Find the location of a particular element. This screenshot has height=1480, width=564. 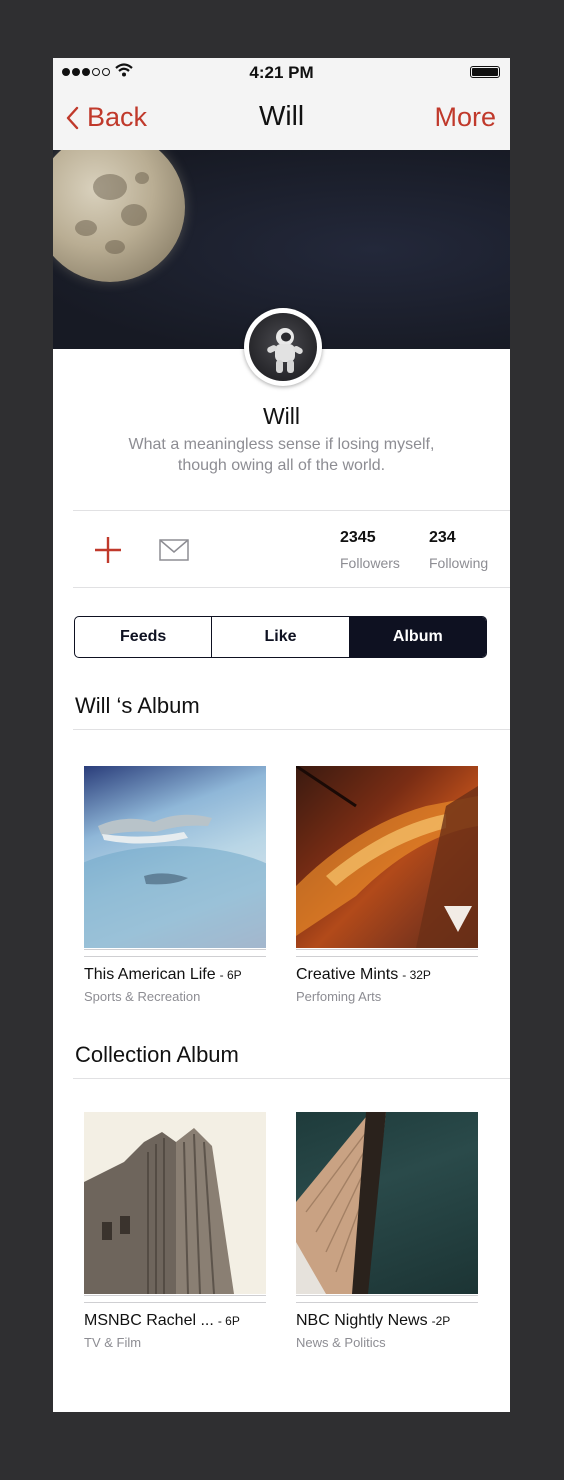

bio-line: though owing all of the world. is located at coordinates (281, 465).